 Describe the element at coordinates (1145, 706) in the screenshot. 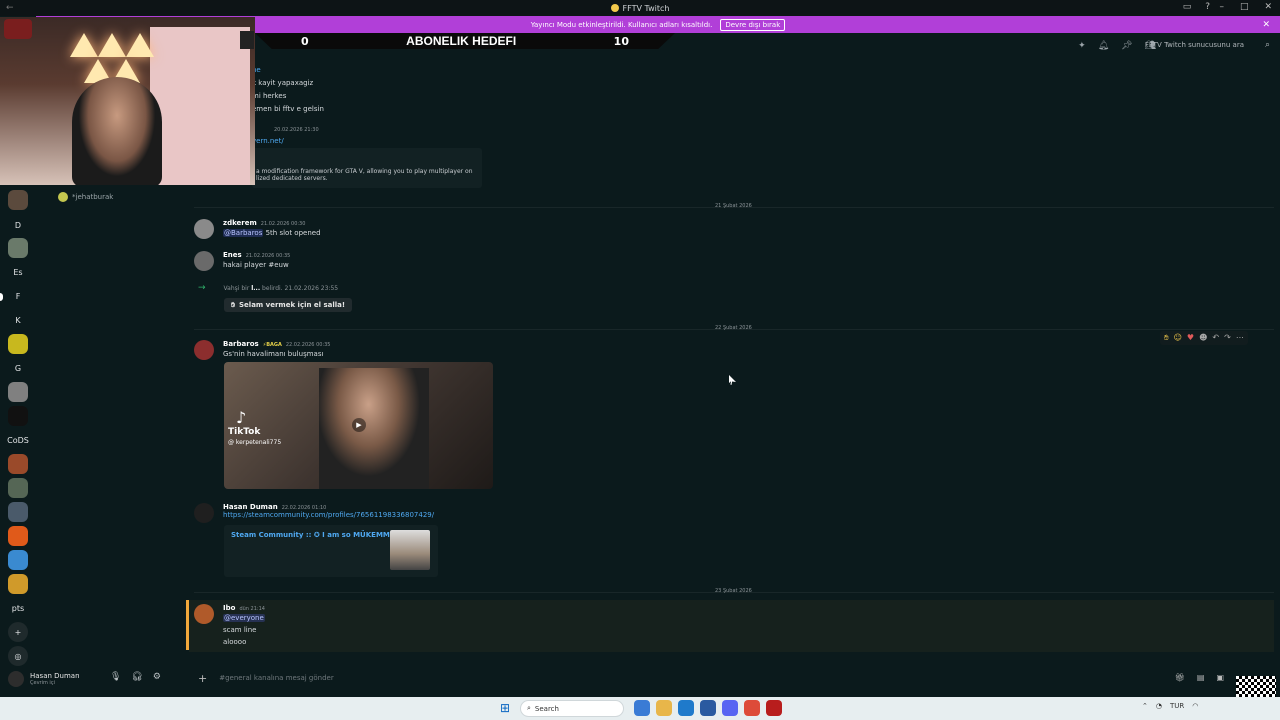

I see `tray-chevron-icon: ⌃` at that location.